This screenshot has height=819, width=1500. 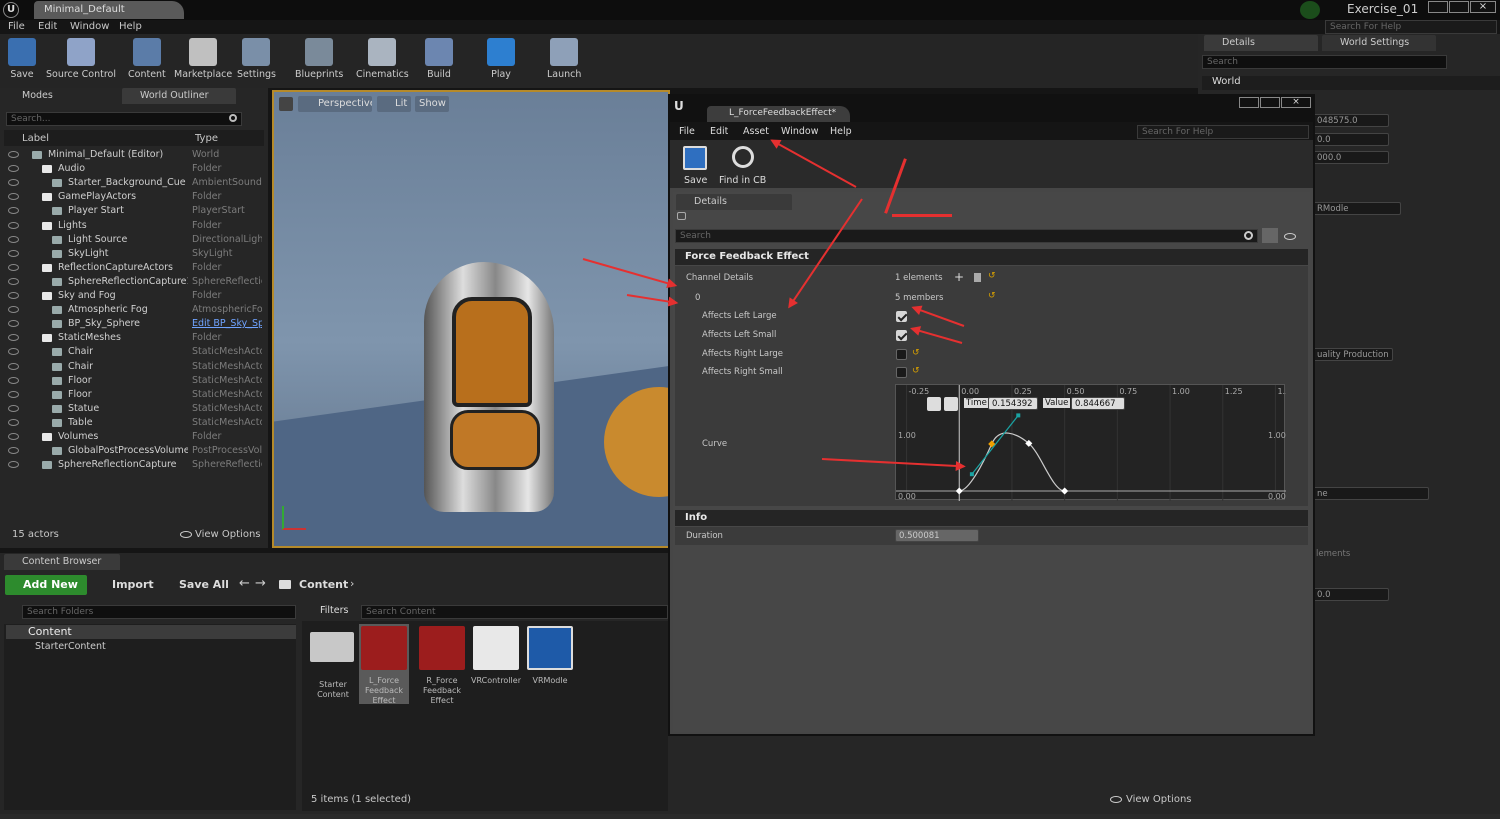 I want to click on quality-dropdown: uality Production, so click(x=1353, y=354).